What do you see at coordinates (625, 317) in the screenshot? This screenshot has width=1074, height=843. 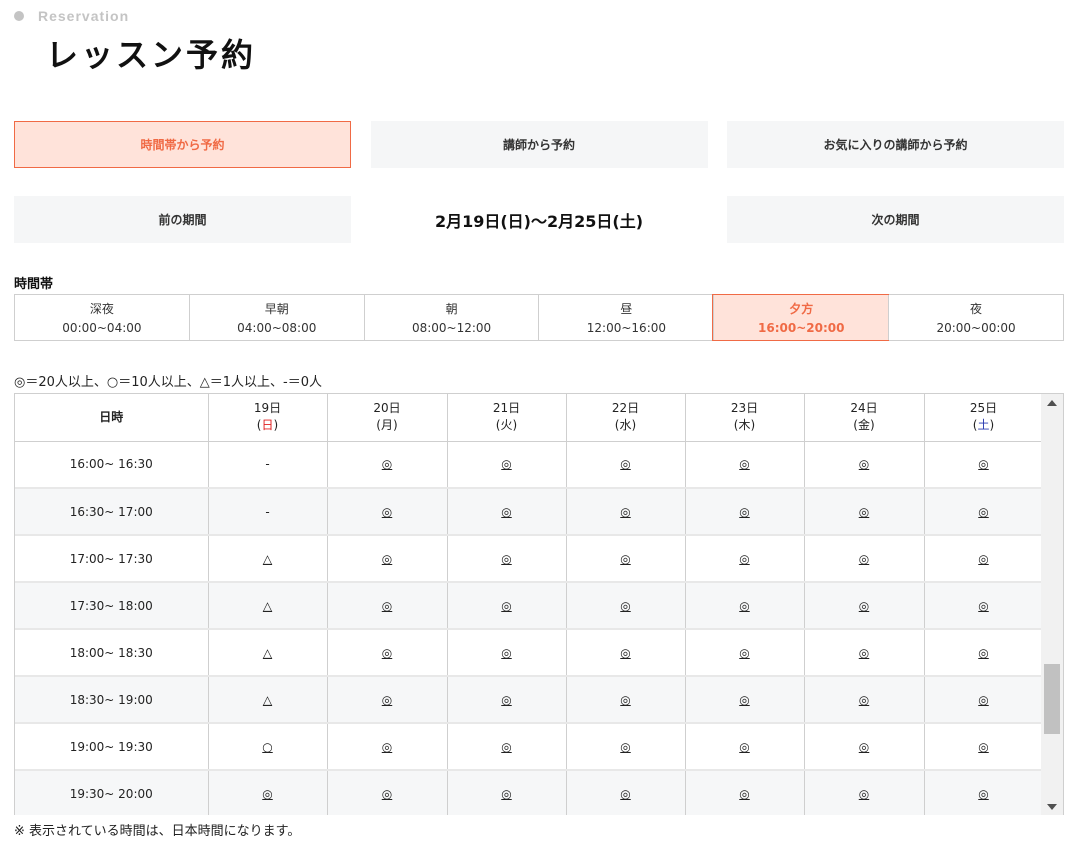 I see `timezone-noon: 昼 12:00~16:00` at bounding box center [625, 317].